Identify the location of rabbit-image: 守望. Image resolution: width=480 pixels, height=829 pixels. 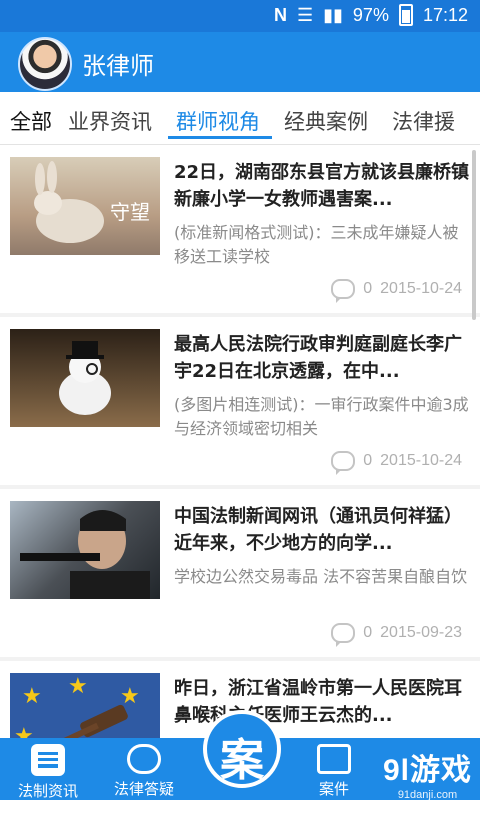
(92, 202).